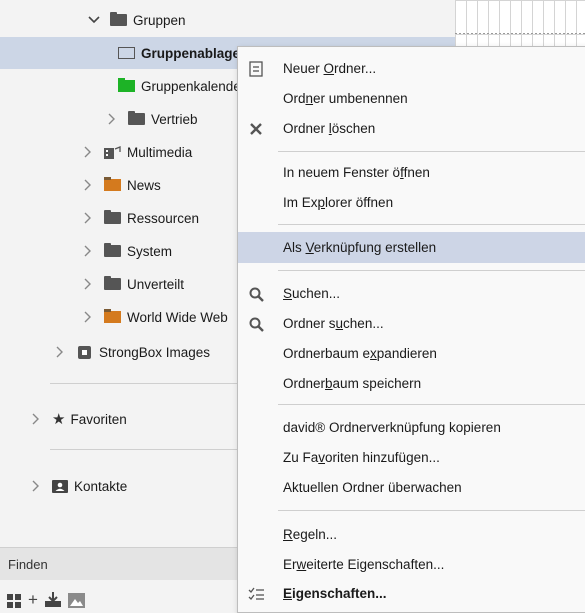  I want to click on bottom-toolbar: +, so click(42, 599).